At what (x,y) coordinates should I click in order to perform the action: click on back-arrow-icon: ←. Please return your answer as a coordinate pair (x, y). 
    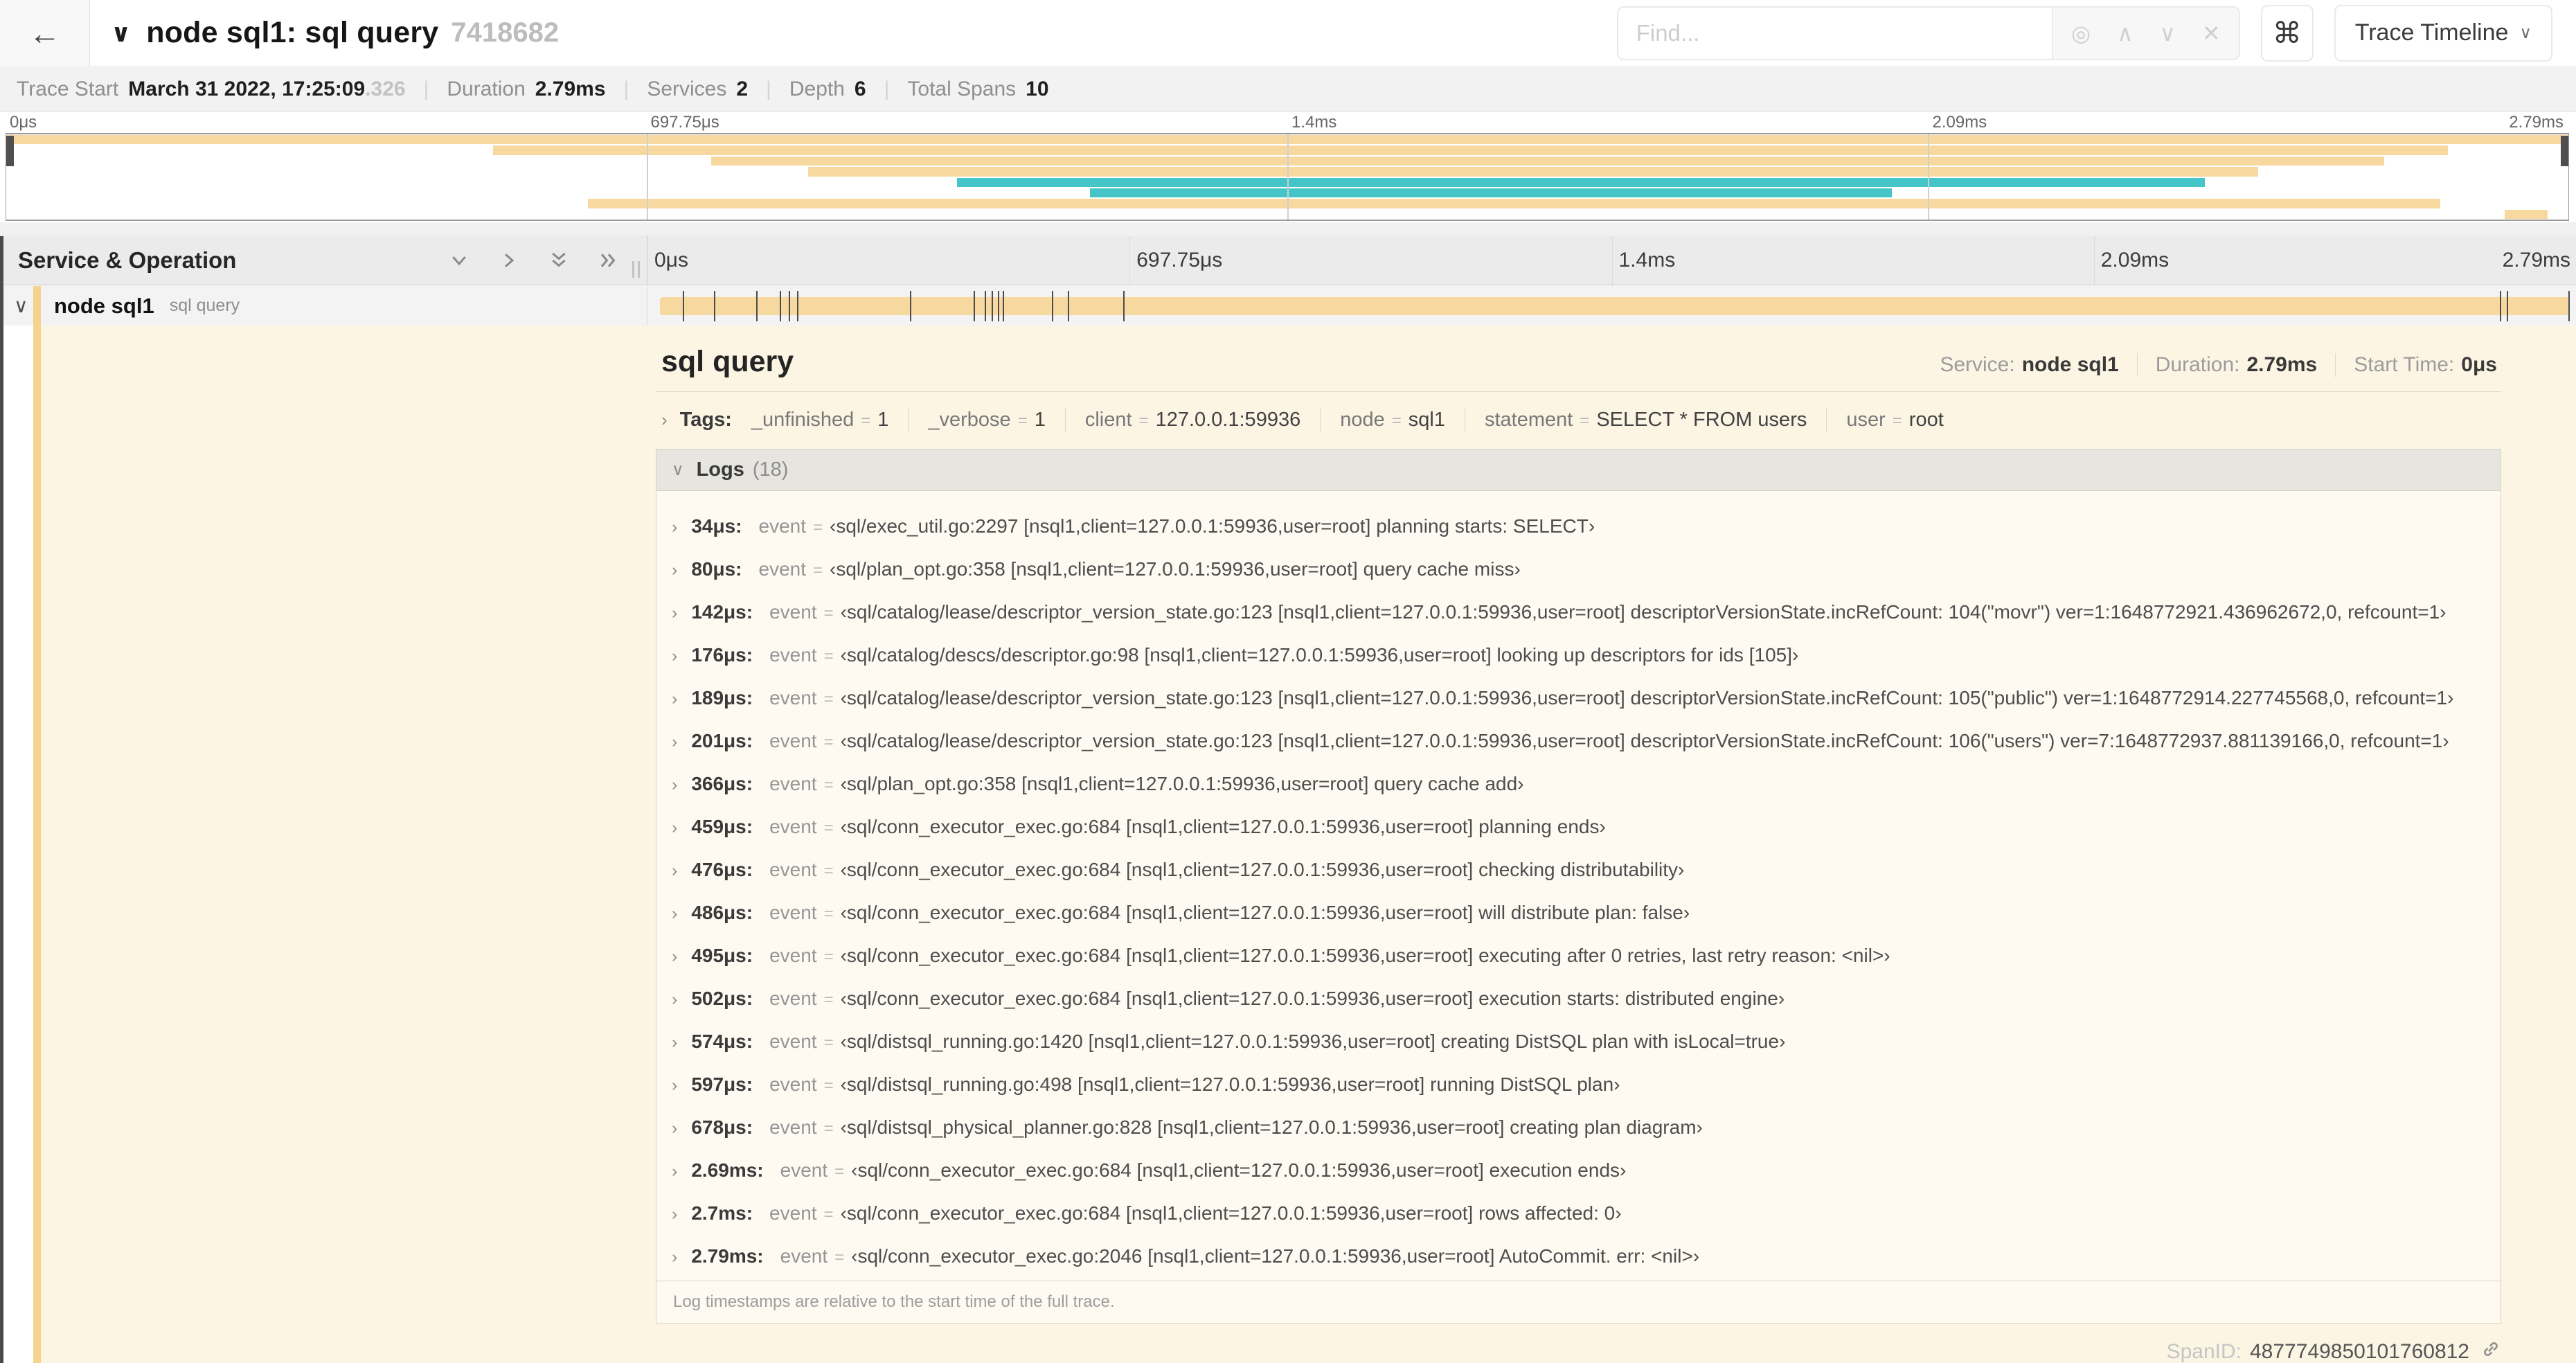
    Looking at the image, I should click on (45, 33).